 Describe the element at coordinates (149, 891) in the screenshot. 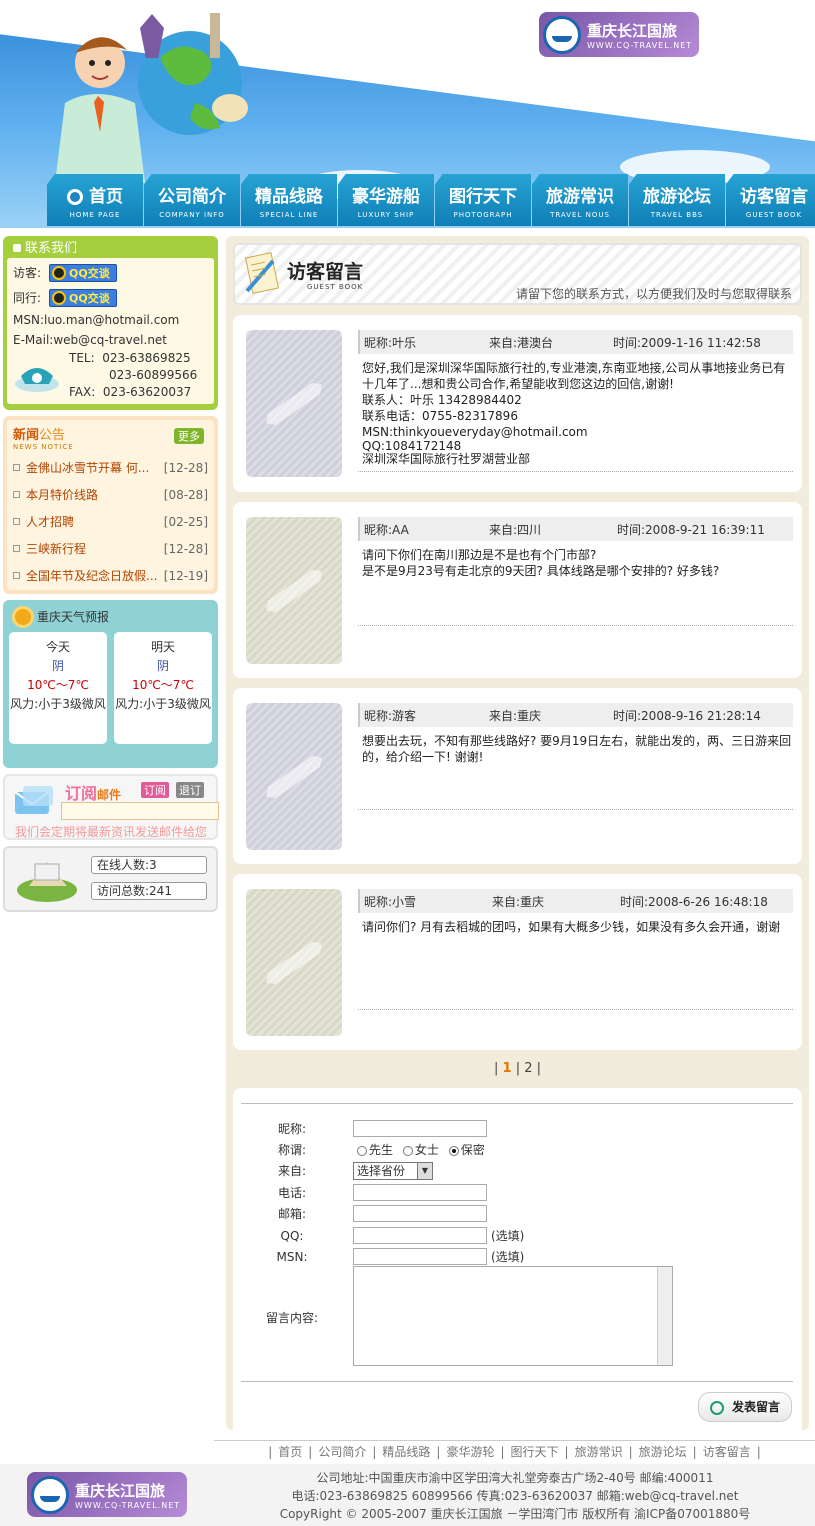

I see `visit-total: 访问总数:241` at that location.